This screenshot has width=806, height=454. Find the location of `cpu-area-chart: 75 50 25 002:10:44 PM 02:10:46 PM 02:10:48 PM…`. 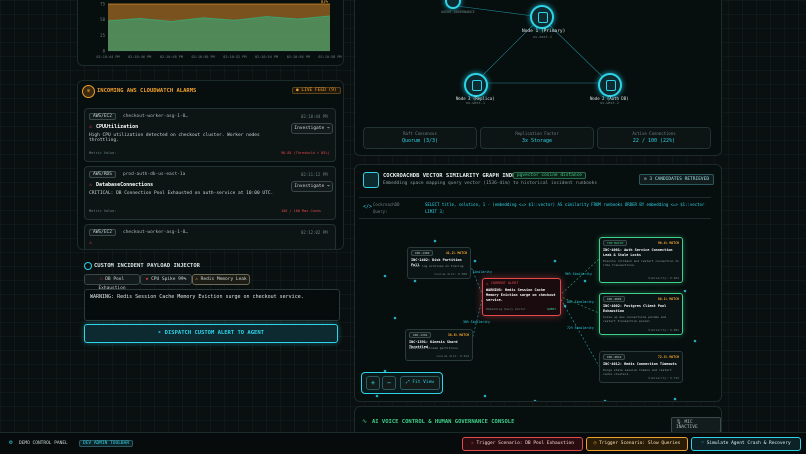

cpu-area-chart: 75 50 25 002:10:44 PM 02:10:46 PM 02:10:48 PM… is located at coordinates (218, 29).